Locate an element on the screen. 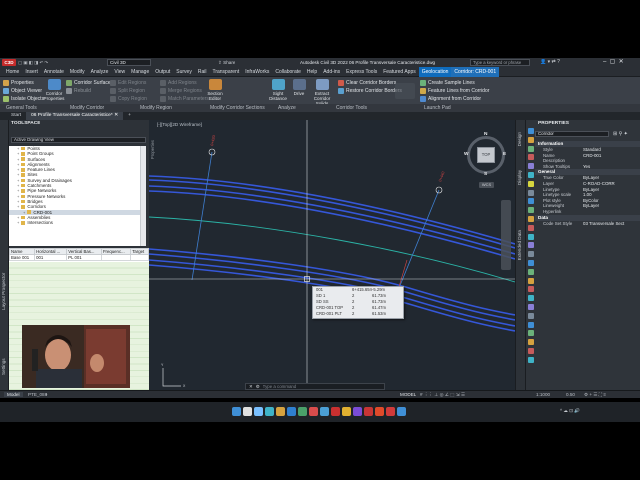  new-tab-button: + is located at coordinates (129, 116).